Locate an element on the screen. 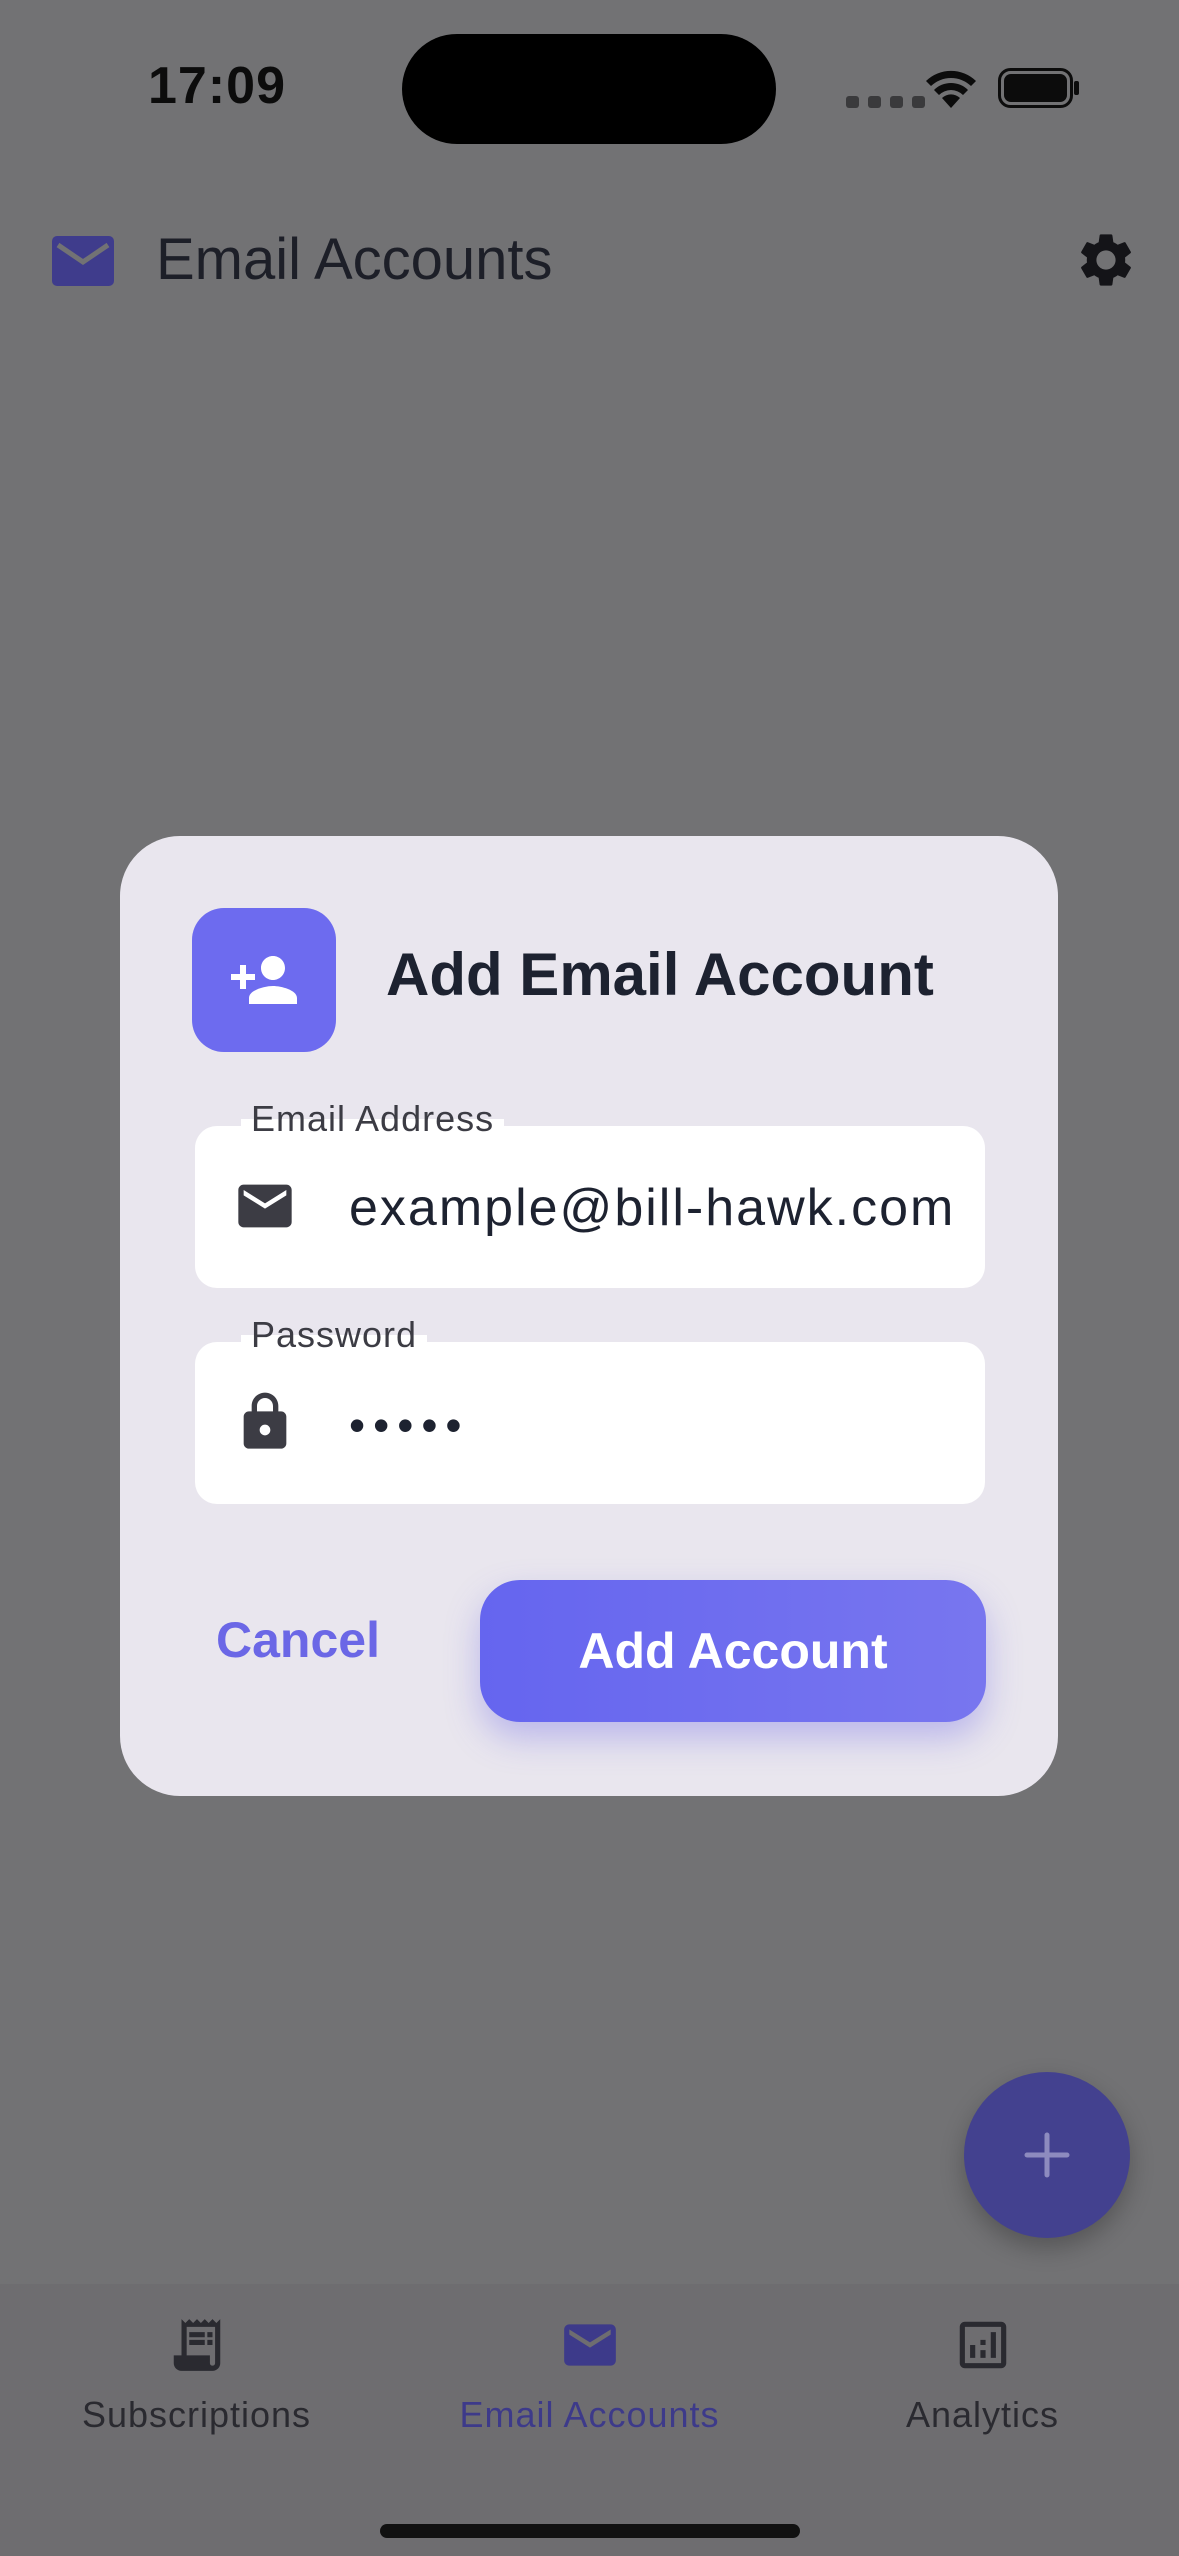  page-title: Email Accounts is located at coordinates (354, 259).